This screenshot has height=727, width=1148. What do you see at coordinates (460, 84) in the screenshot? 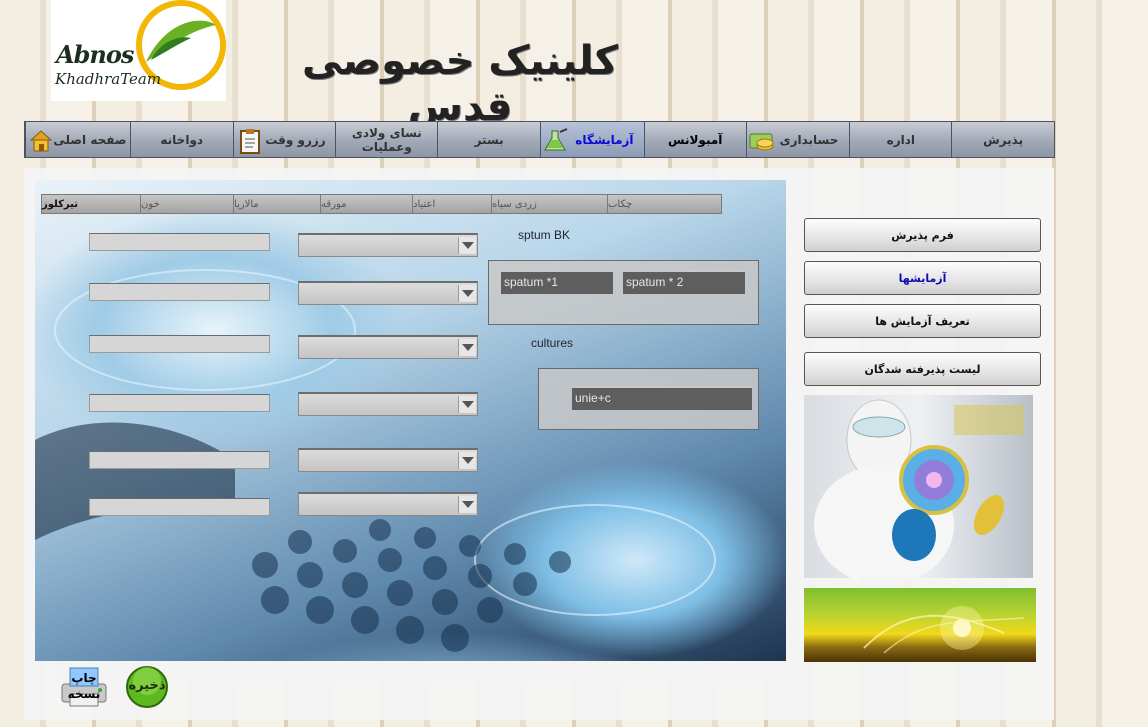
I see `site-title: کلینیک خصوصی قدس` at bounding box center [460, 84].